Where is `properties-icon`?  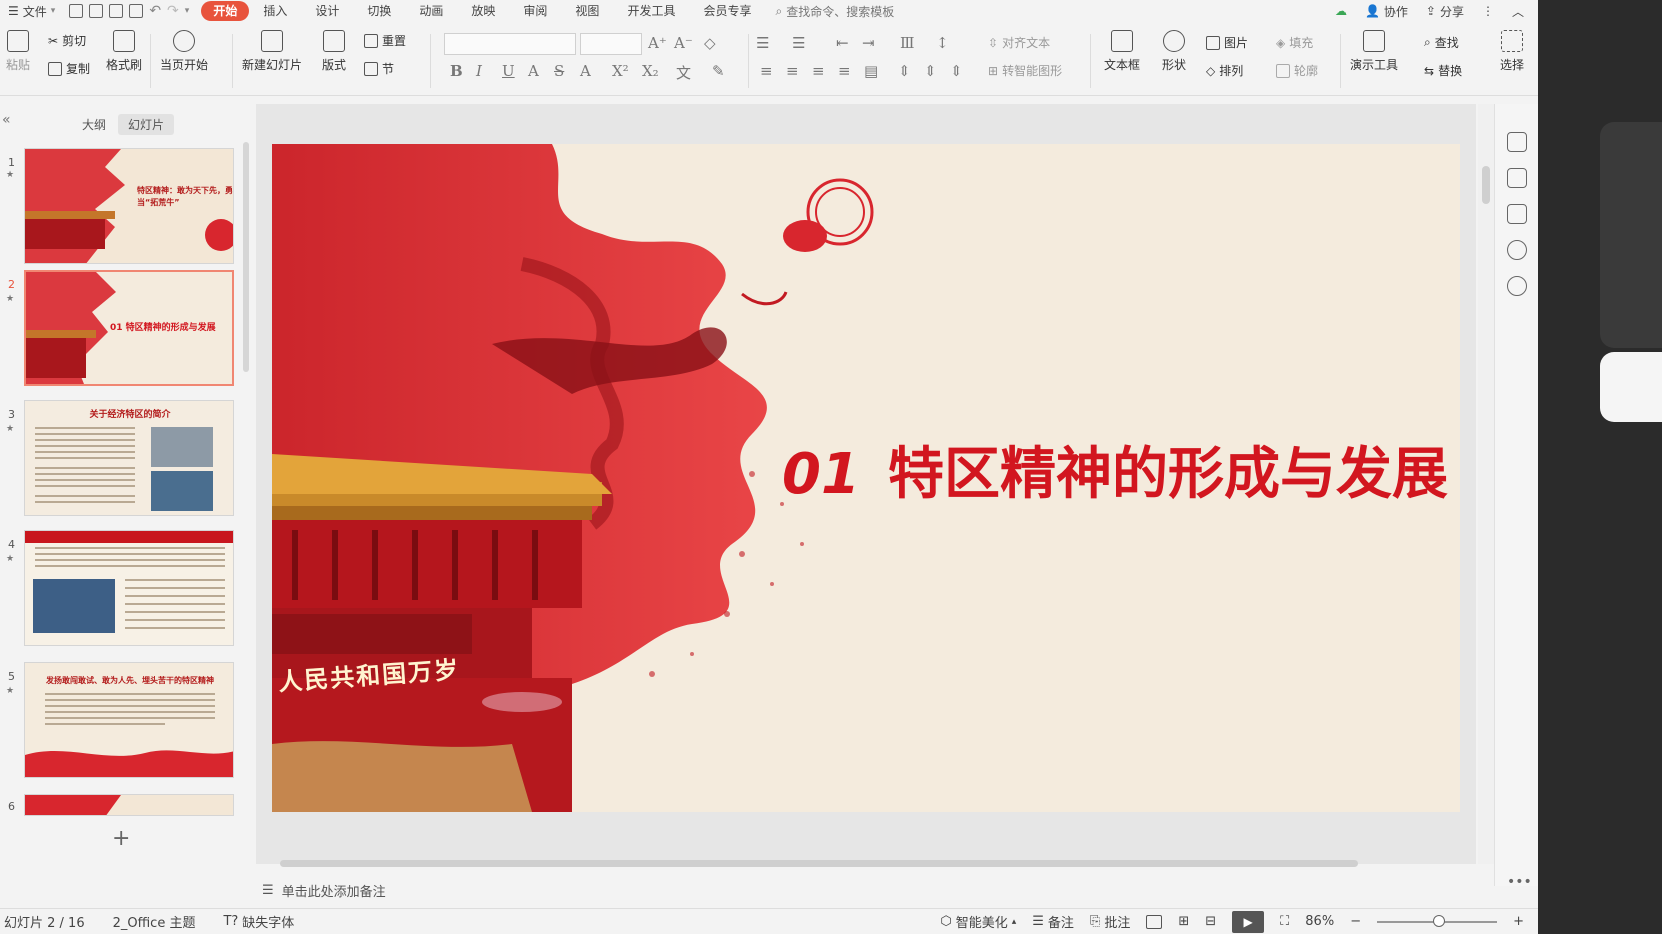 properties-icon is located at coordinates (1517, 142).